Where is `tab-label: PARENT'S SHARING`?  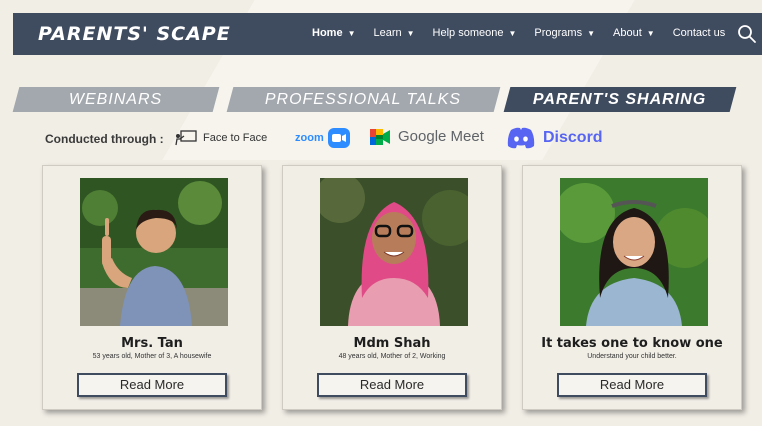
tab-label: PARENT'S SHARING is located at coordinates (620, 99).